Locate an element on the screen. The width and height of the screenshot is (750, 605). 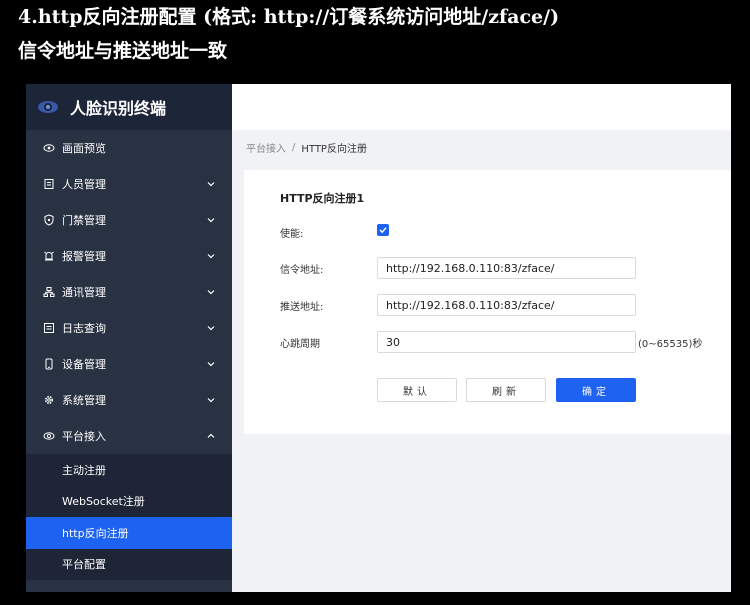
breadcrumb: 平台接入 / HTTP反向注册 is located at coordinates (481, 147).